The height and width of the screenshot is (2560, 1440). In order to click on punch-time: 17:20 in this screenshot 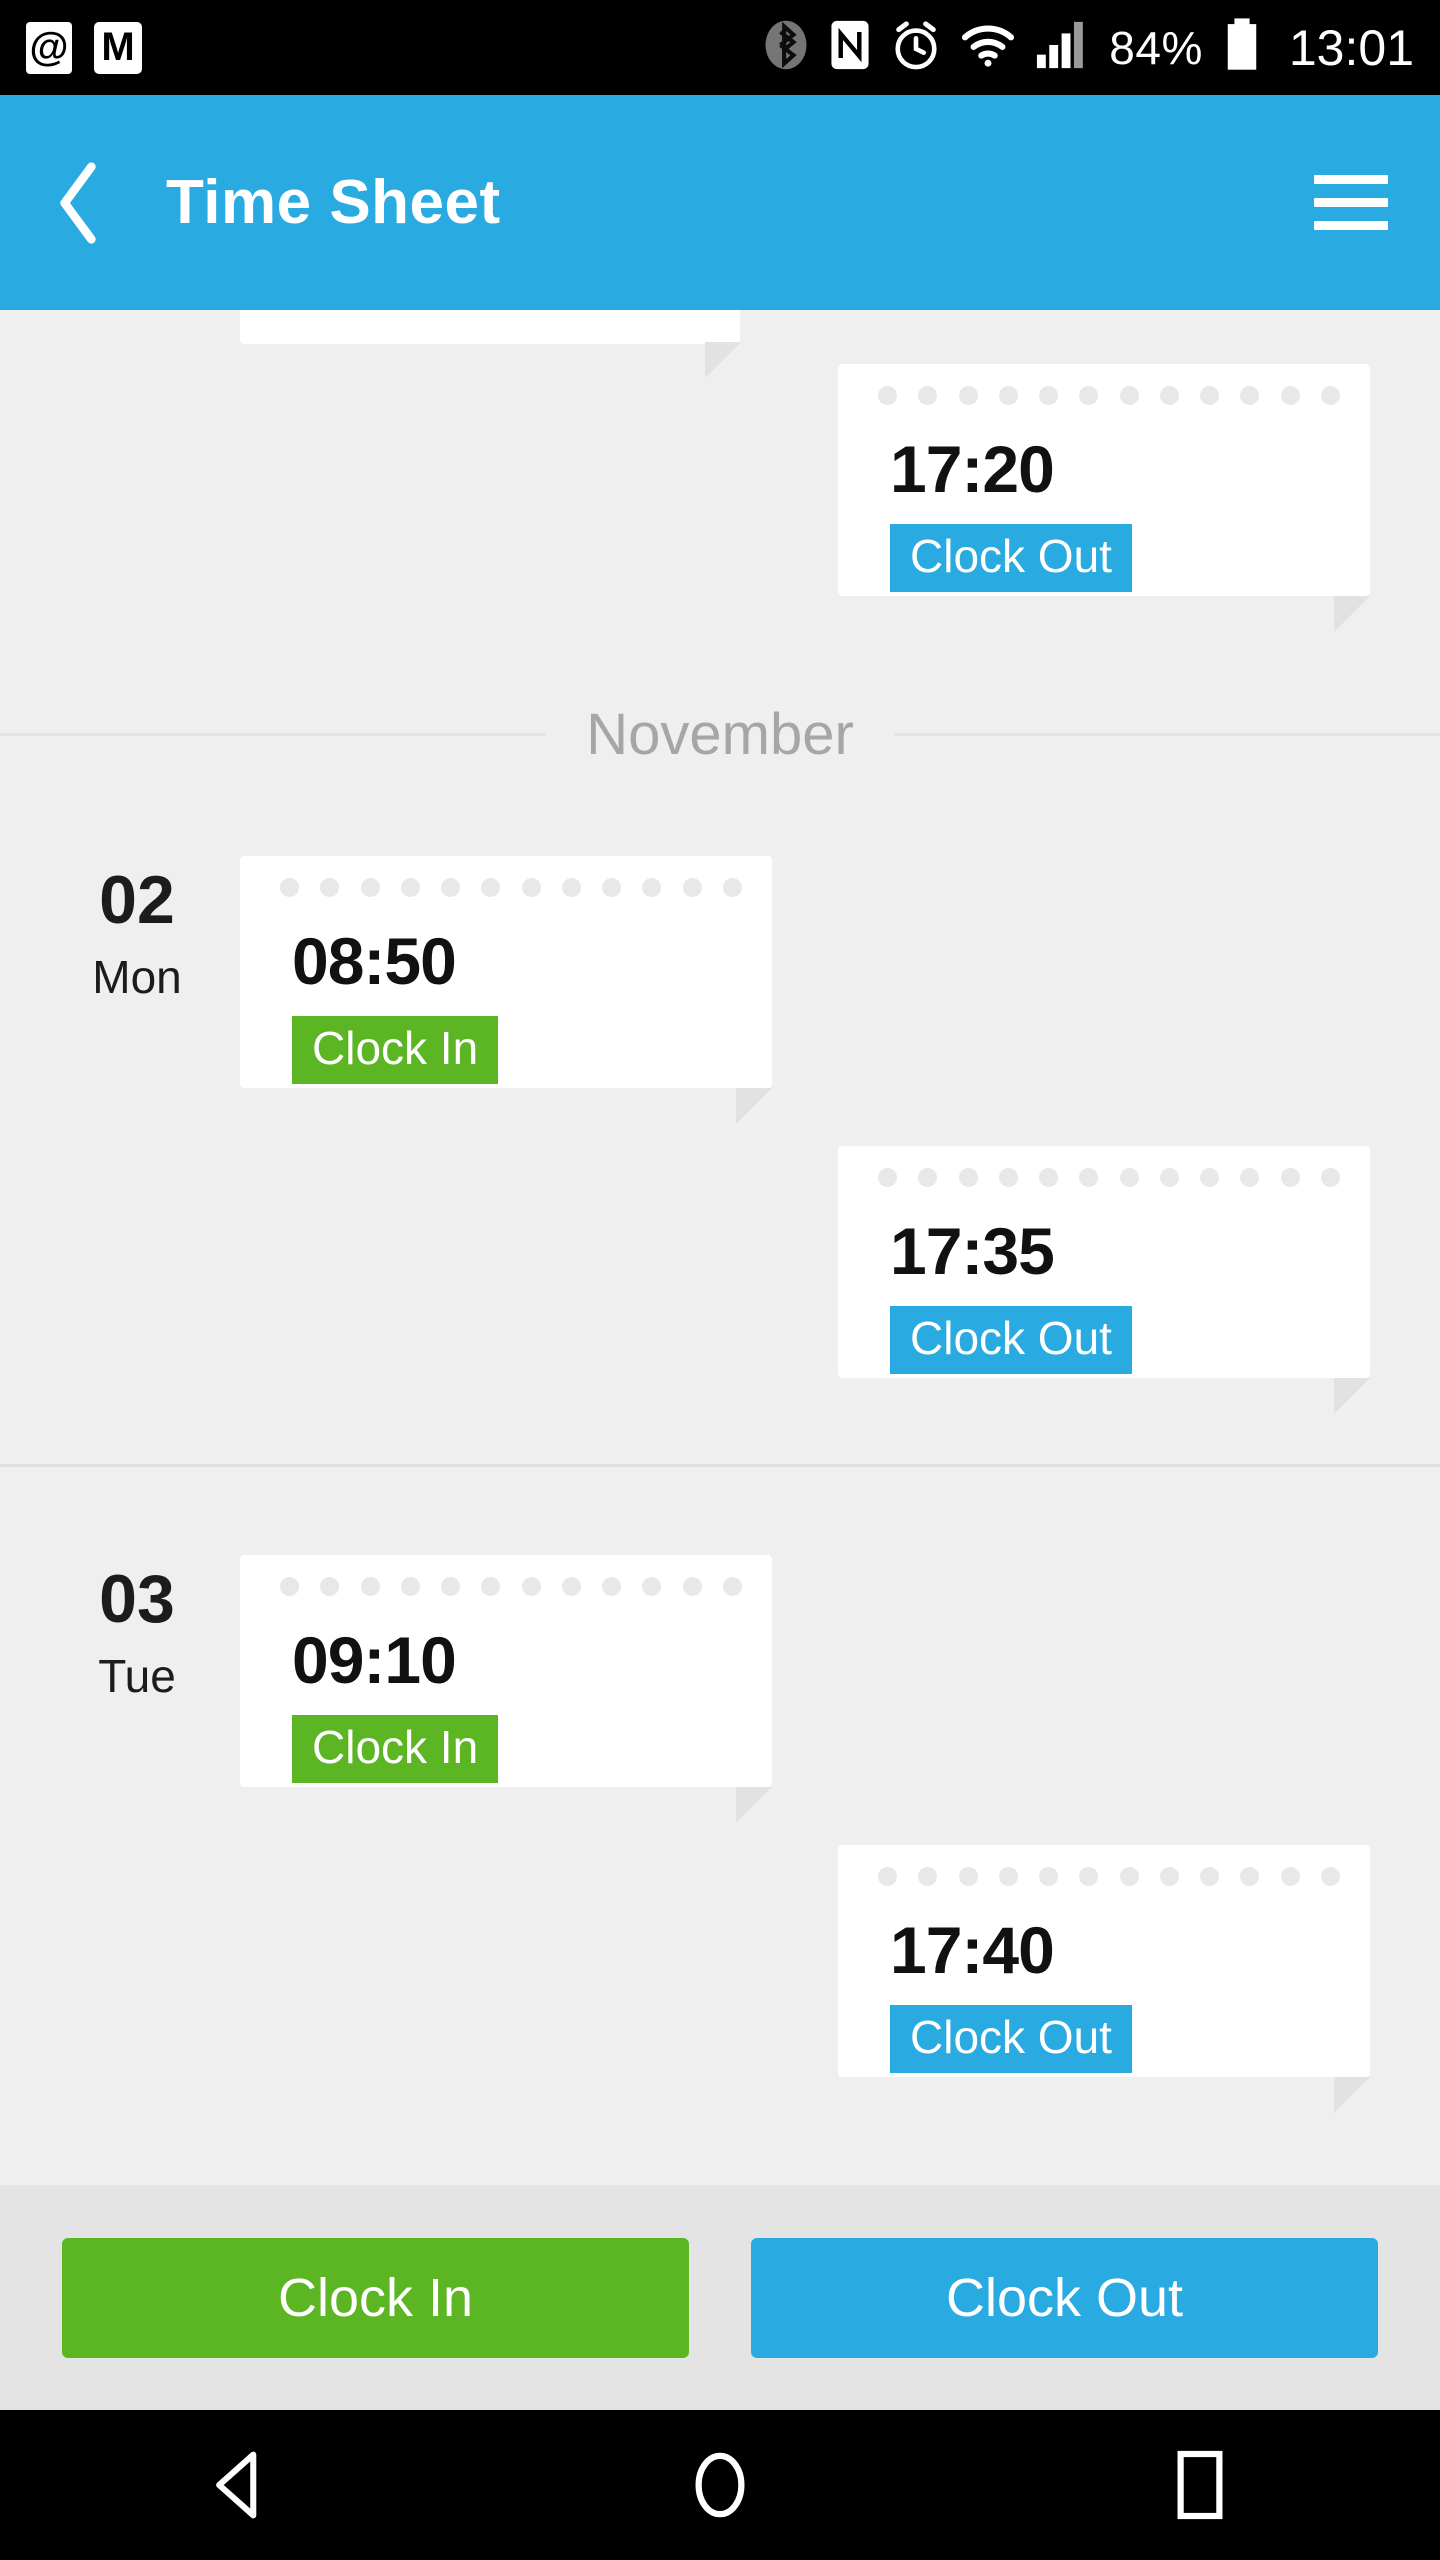, I will do `click(972, 469)`.